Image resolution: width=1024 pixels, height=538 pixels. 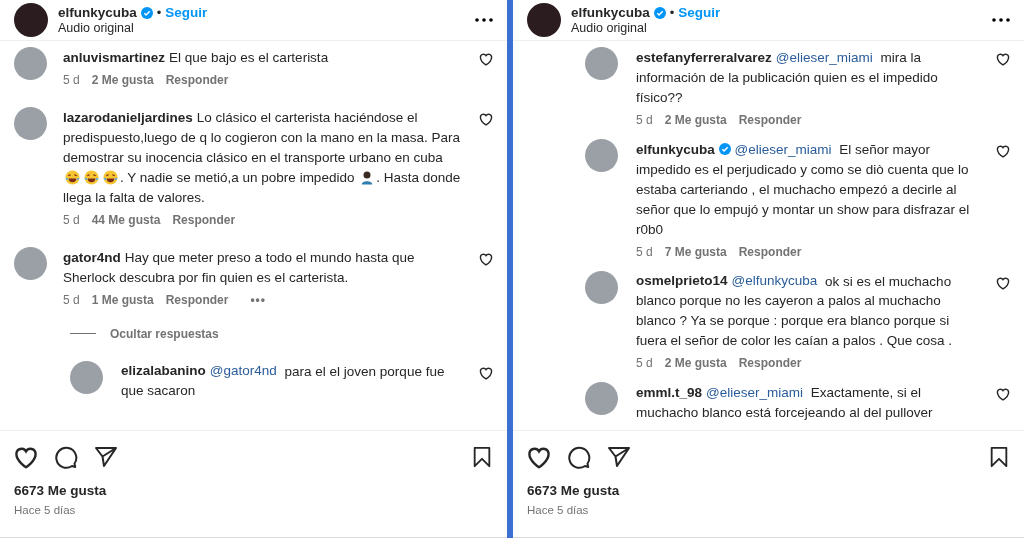 What do you see at coordinates (243, 371) in the screenshot?
I see `mention-link: @gator4nd` at bounding box center [243, 371].